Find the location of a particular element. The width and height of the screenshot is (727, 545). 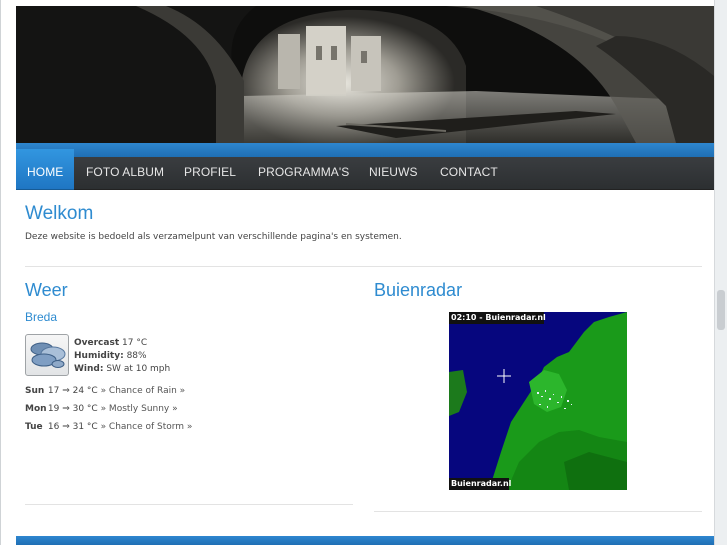

forecast-range: 16 ⇒ 31 °C is located at coordinates (72, 427).